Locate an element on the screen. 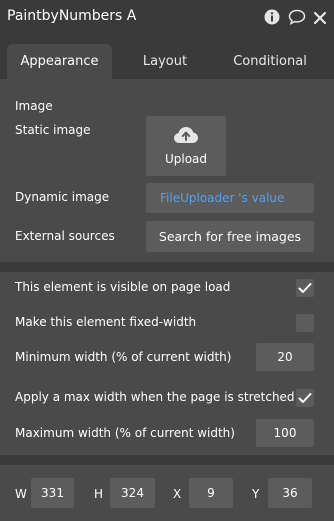  x-input: 9 is located at coordinates (211, 493).